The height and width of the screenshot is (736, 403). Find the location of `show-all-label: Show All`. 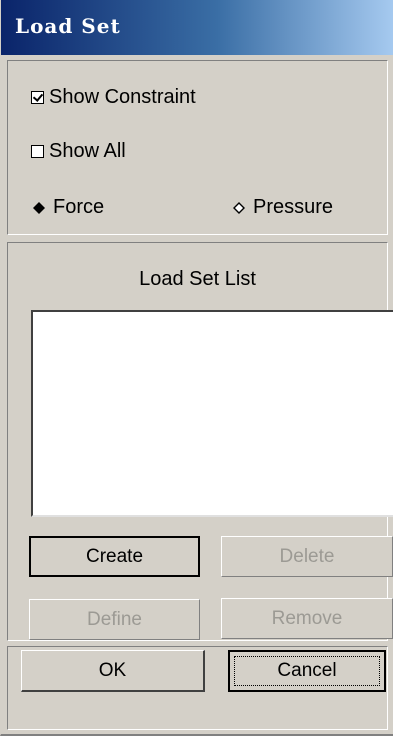

show-all-label: Show All is located at coordinates (87, 151).